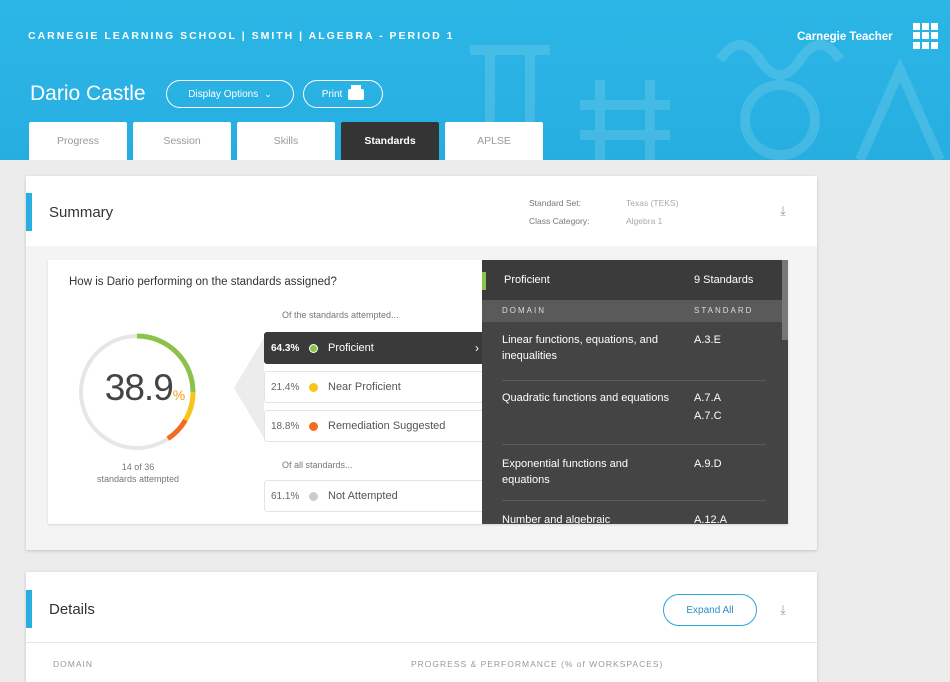 Image resolution: width=950 pixels, height=682 pixels. What do you see at coordinates (182, 141) in the screenshot?
I see `tab-session: Session` at bounding box center [182, 141].